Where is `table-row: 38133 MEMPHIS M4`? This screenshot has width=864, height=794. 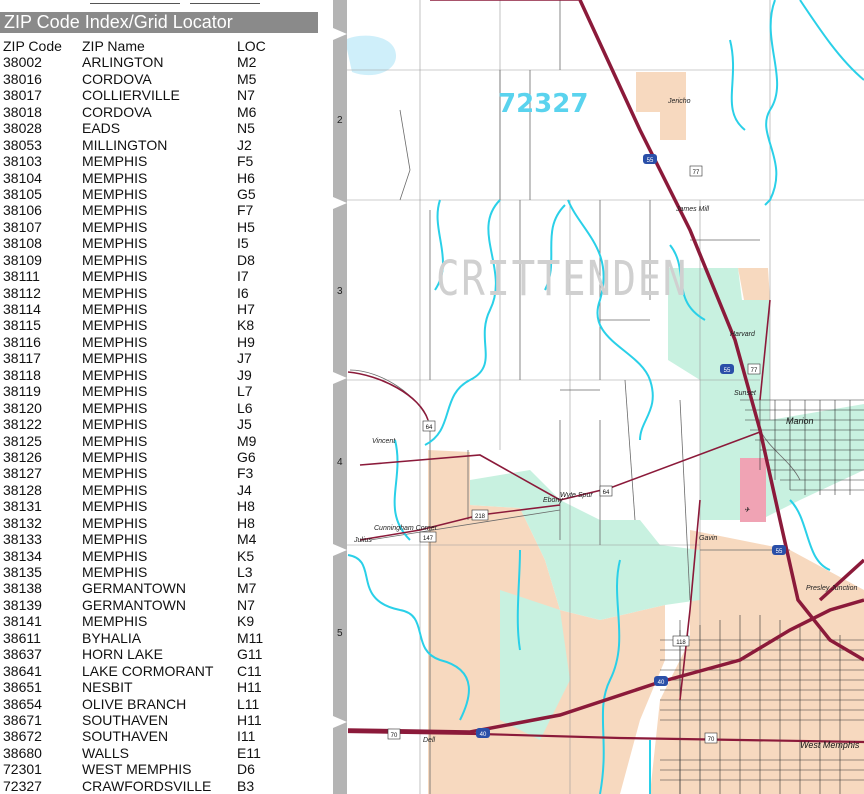
table-row: 38133 MEMPHIS M4 is located at coordinates (150, 539).